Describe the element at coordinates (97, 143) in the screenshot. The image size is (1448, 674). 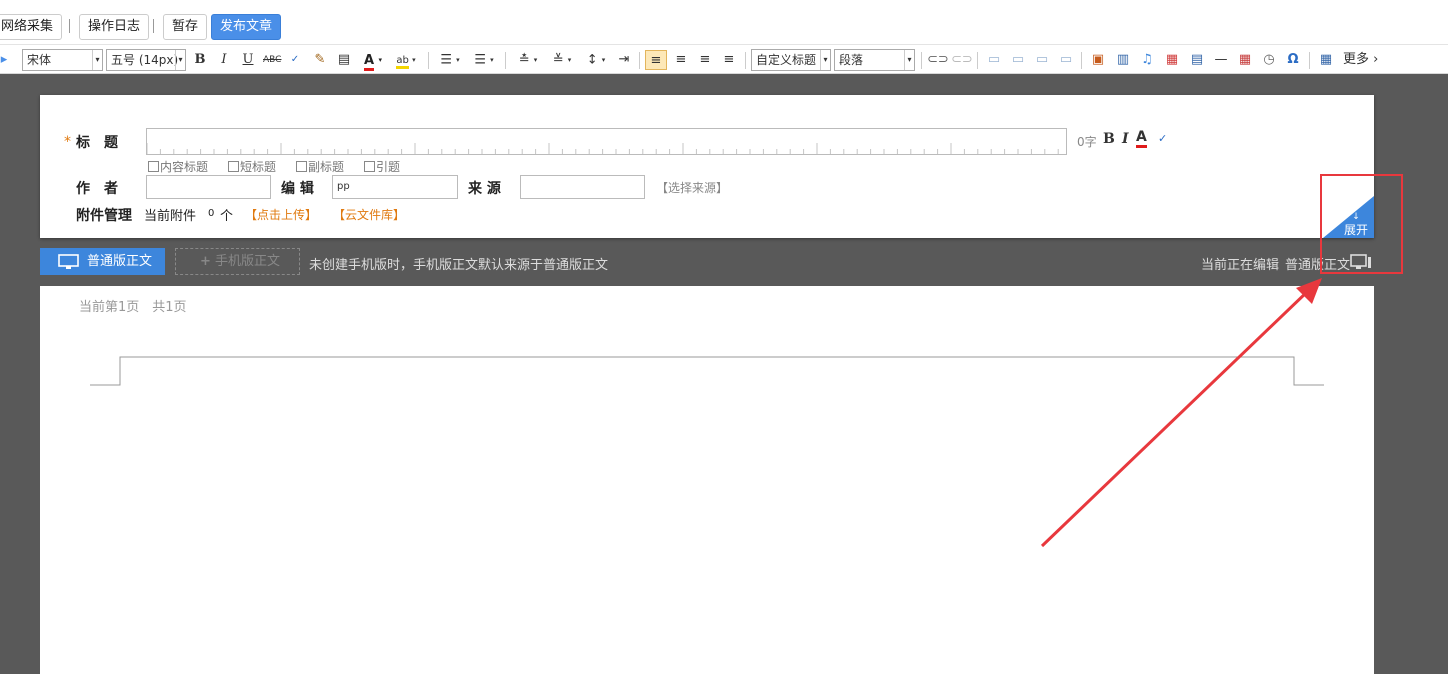
I see `title-label: 标 题` at that location.